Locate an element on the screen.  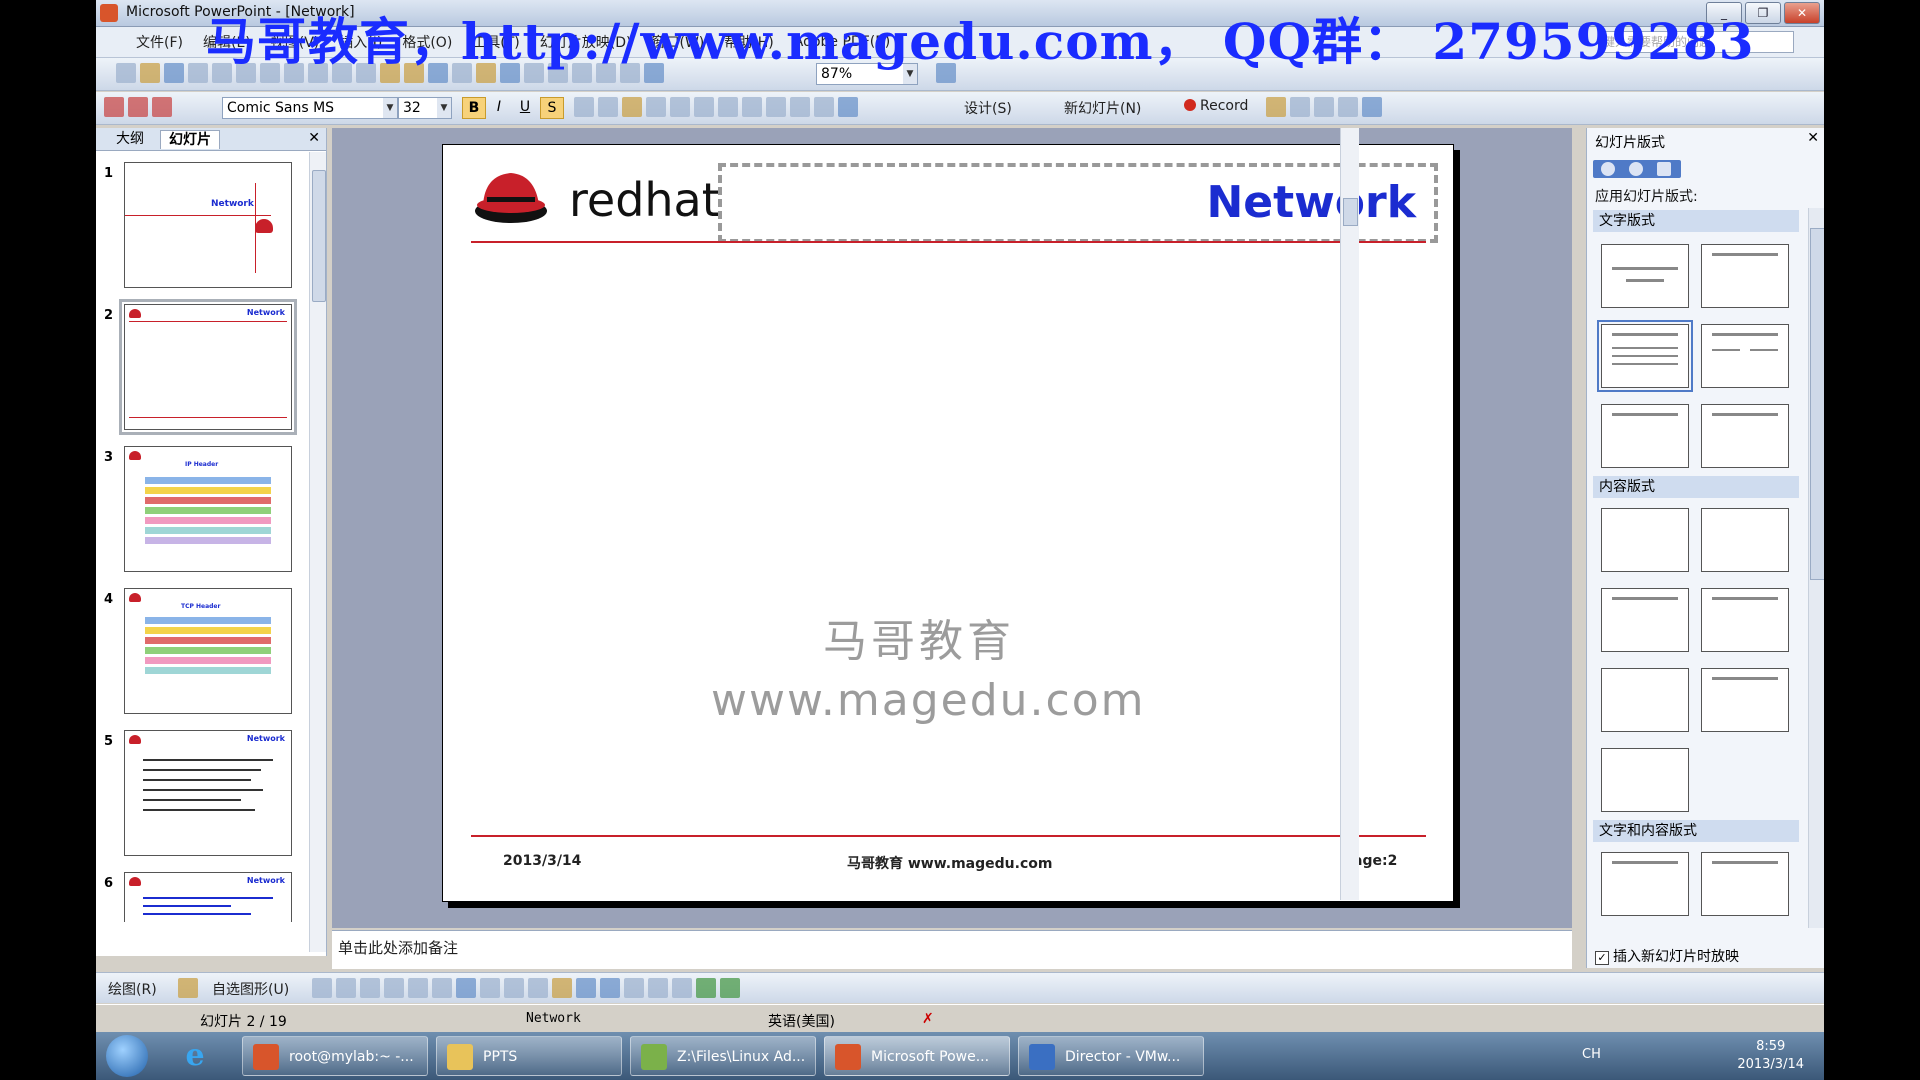
layout-title-text is located at coordinates (1645, 356).